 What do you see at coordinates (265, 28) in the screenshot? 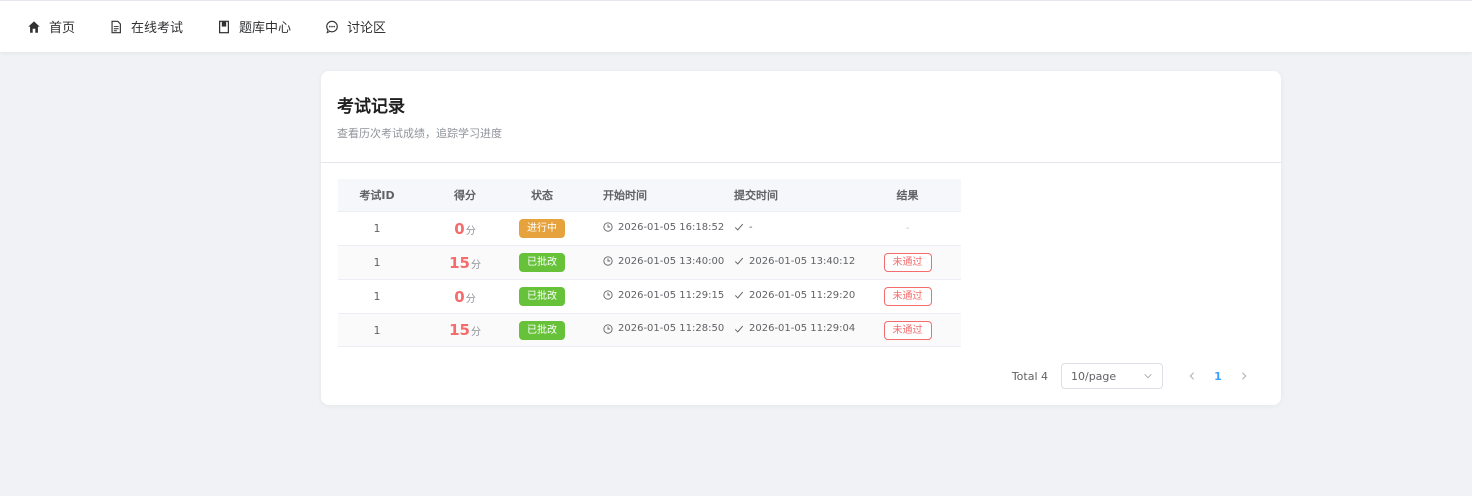
I see `nav-label: 题库中心` at bounding box center [265, 28].